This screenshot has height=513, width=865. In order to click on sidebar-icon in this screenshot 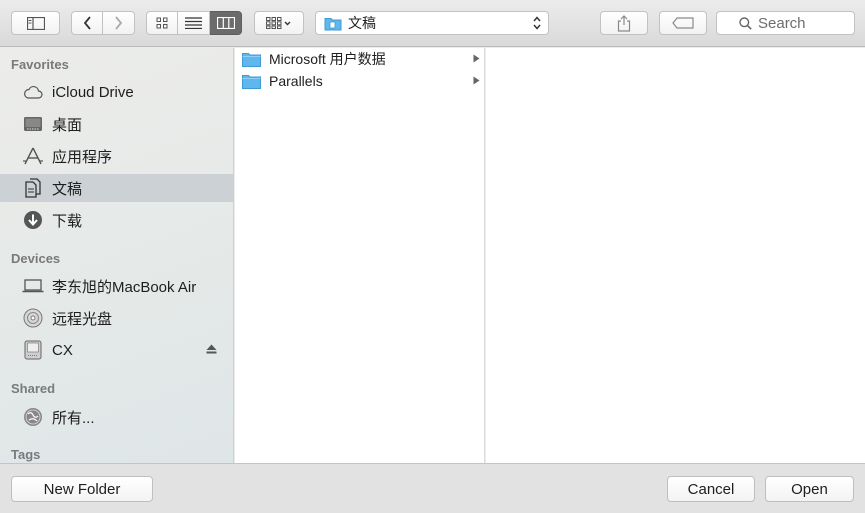, I will do `click(35, 23)`.